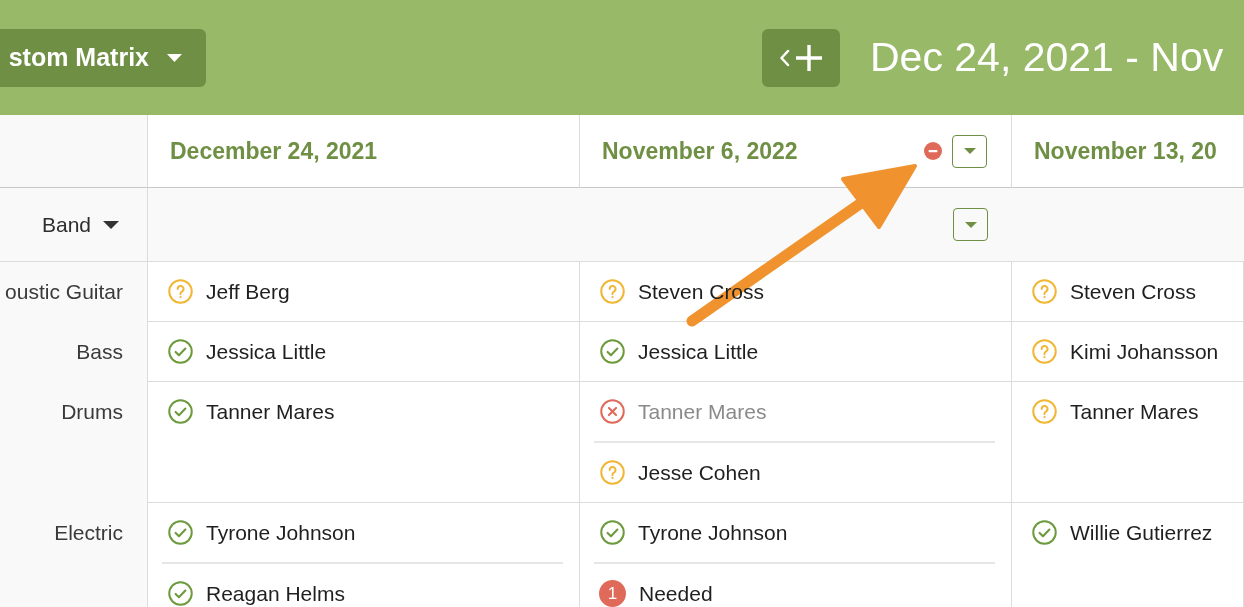 Image resolution: width=1244 pixels, height=607 pixels. I want to click on column-menu-button, so click(969, 151).